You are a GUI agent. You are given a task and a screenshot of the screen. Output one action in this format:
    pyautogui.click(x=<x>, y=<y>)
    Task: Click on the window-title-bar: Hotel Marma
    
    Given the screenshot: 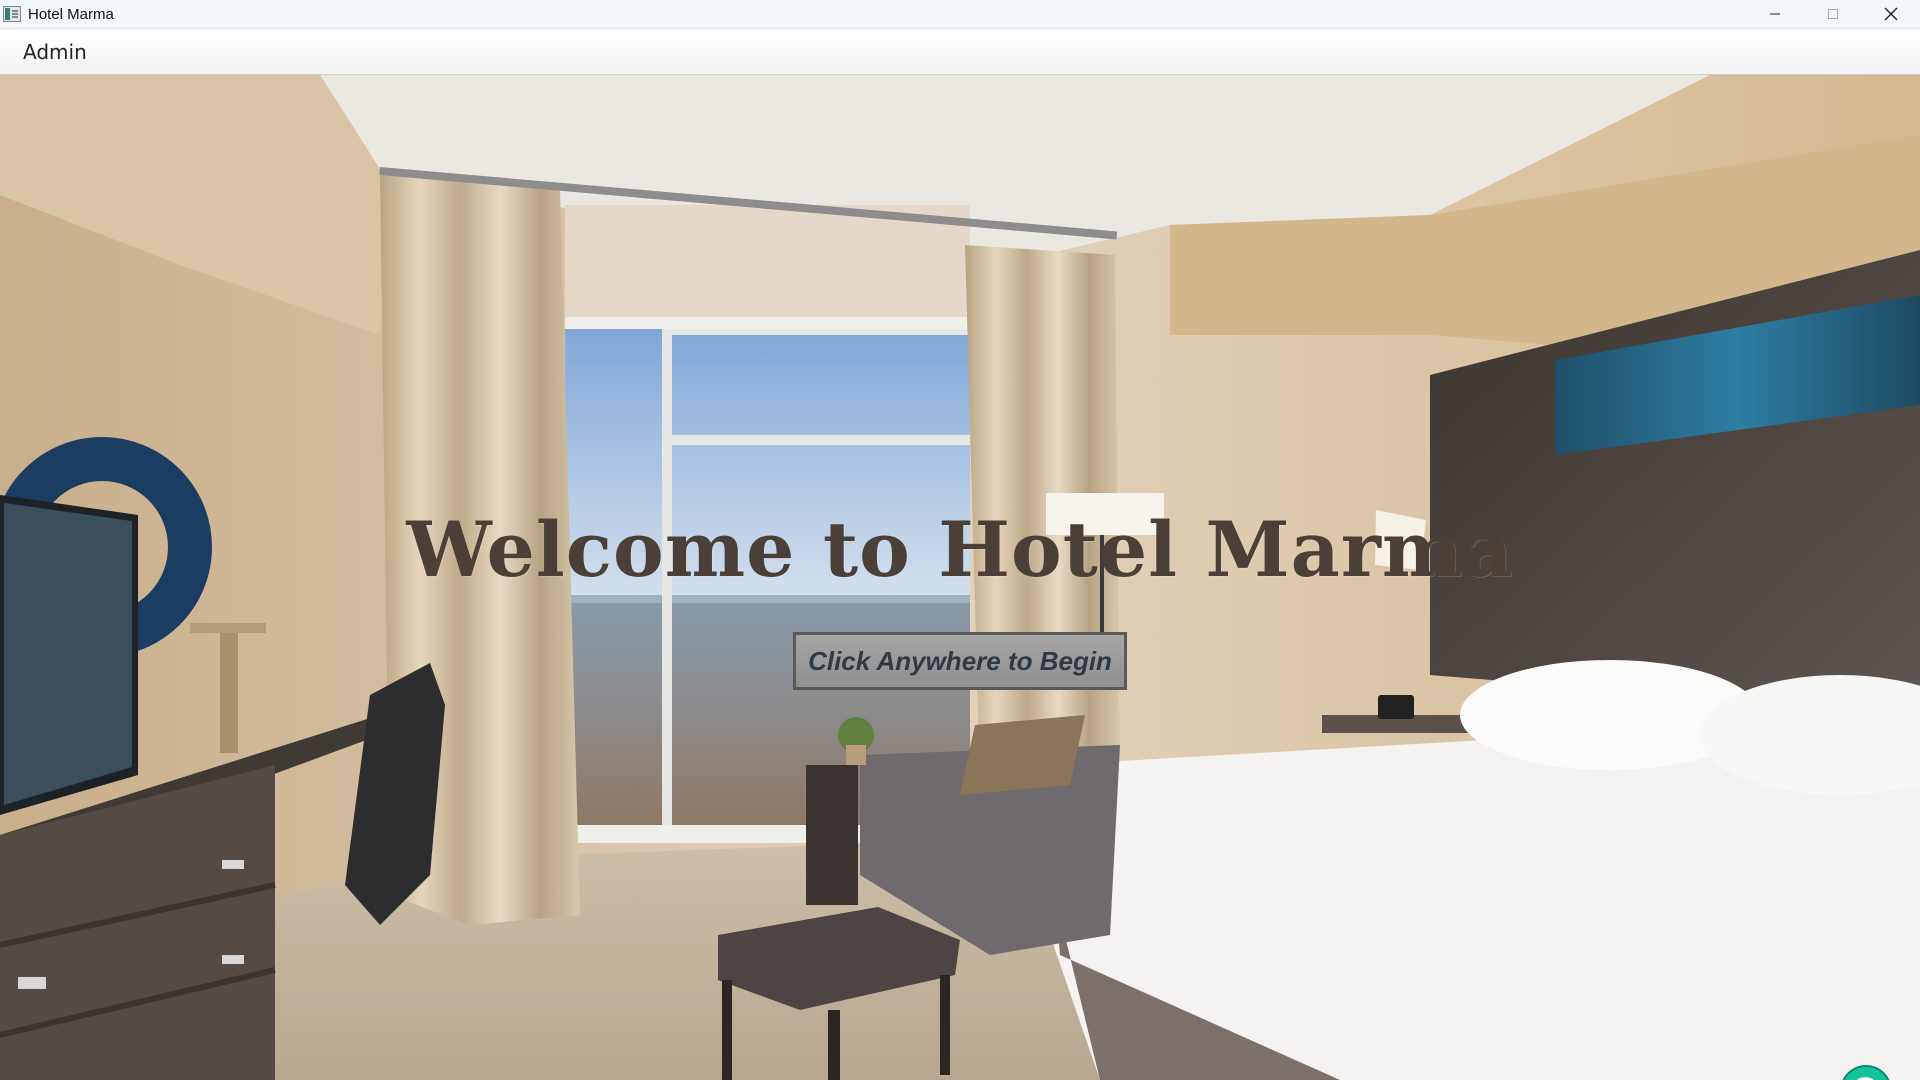 What is the action you would take?
    pyautogui.click(x=960, y=14)
    